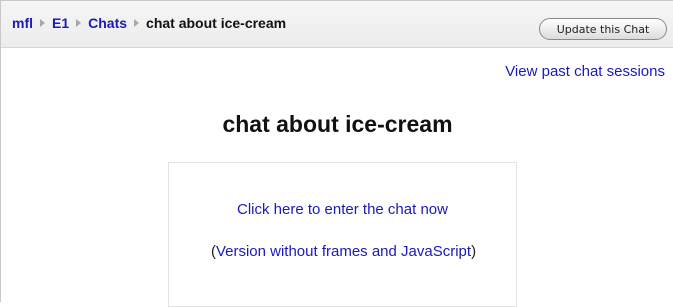 This screenshot has height=307, width=673. I want to click on breadcrumb-item-chats: Chats, so click(107, 23).